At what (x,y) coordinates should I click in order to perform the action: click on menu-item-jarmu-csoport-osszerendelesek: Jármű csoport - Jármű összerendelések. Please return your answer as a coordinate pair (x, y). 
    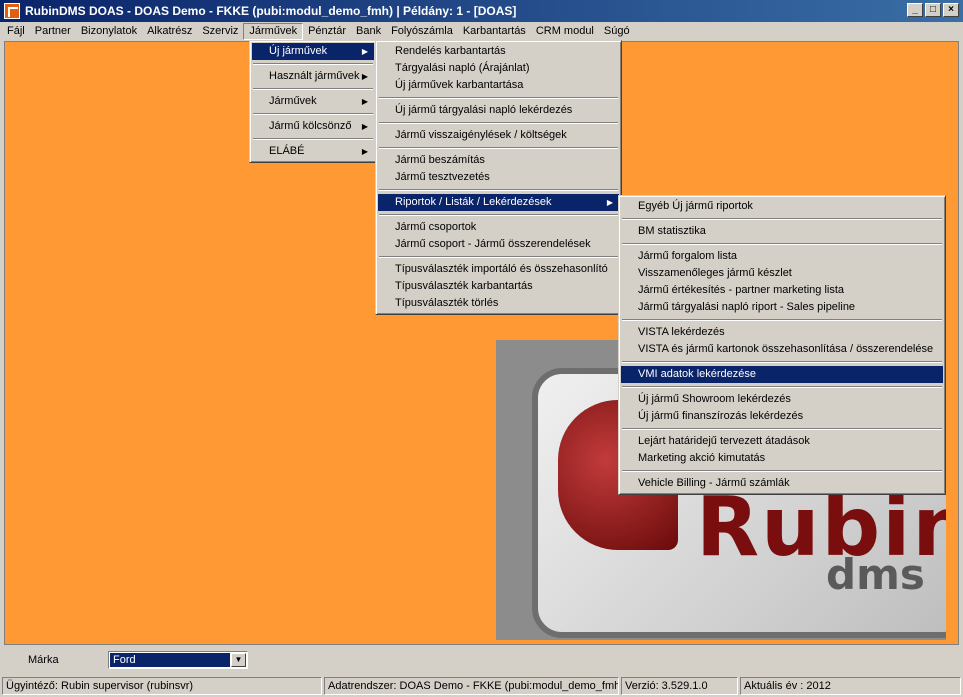
    Looking at the image, I should click on (498, 244).